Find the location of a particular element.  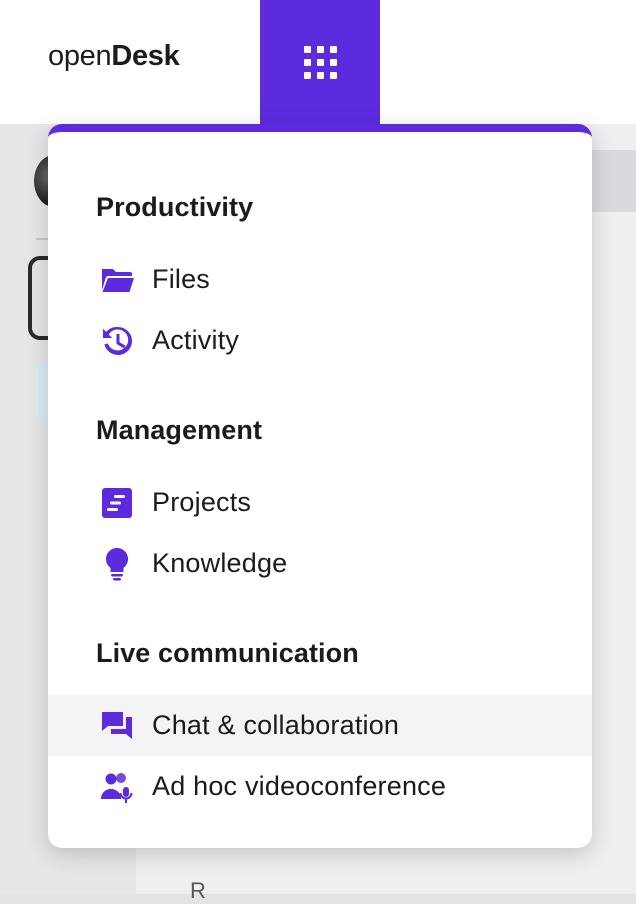

menu-item-label: Files is located at coordinates (181, 279).